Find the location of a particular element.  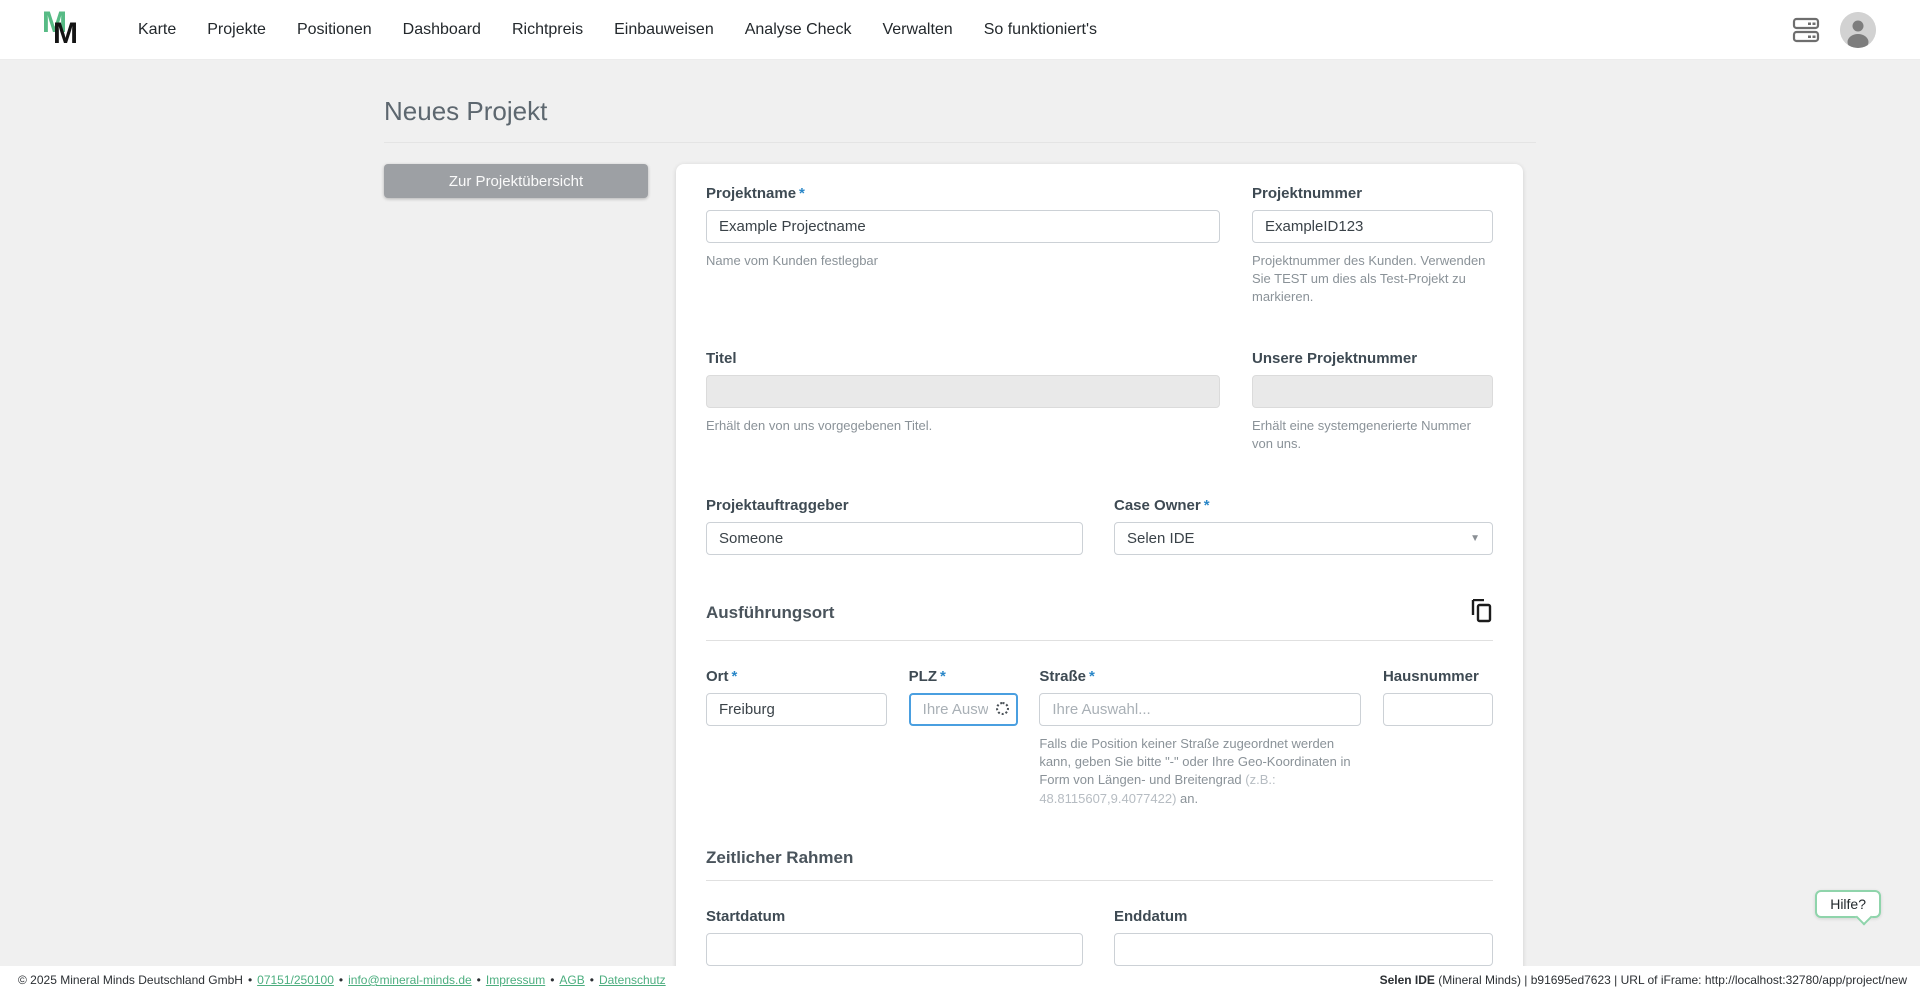

ort-label: Ort * is located at coordinates (722, 676).